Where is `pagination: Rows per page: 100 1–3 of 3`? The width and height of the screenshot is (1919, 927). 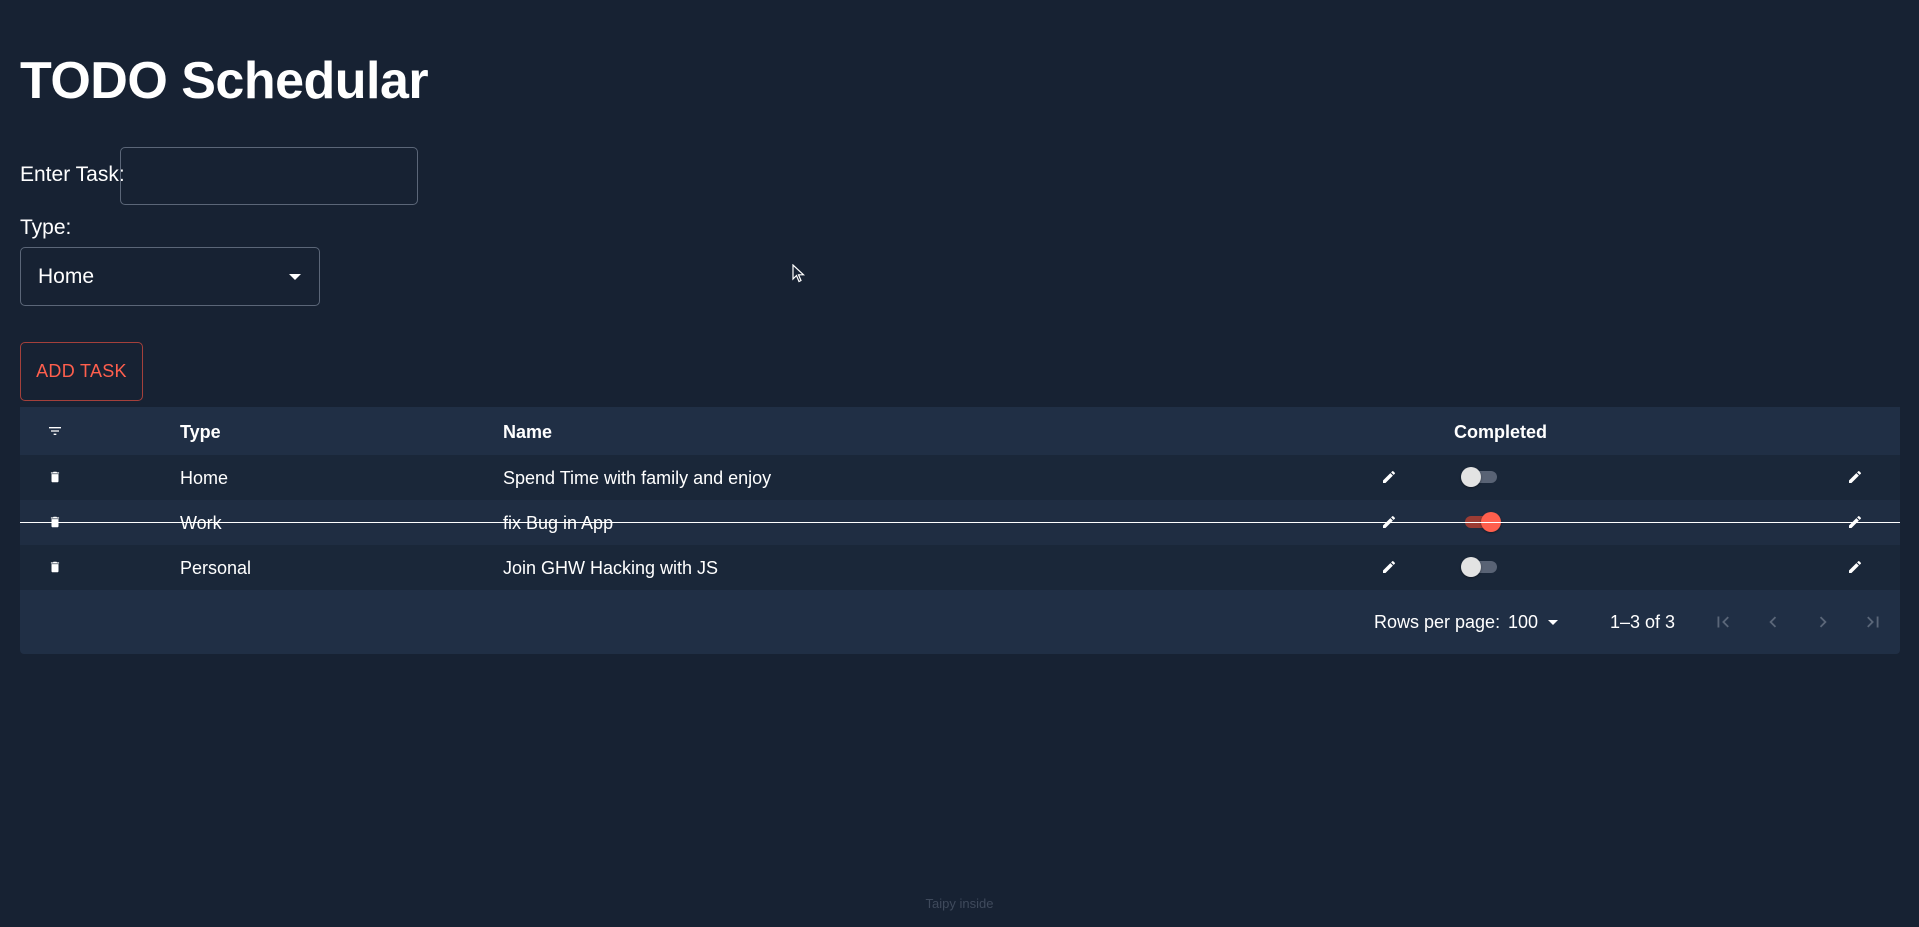
pagination: Rows per page: 100 1–3 of 3 is located at coordinates (960, 622).